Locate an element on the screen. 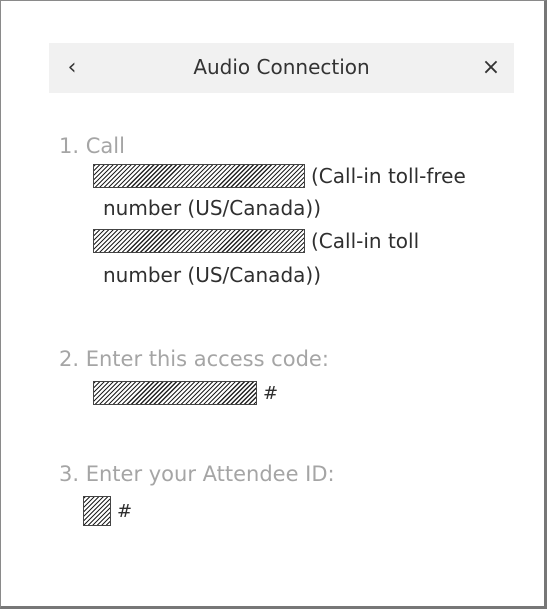  close-icon: × is located at coordinates (491, 67).